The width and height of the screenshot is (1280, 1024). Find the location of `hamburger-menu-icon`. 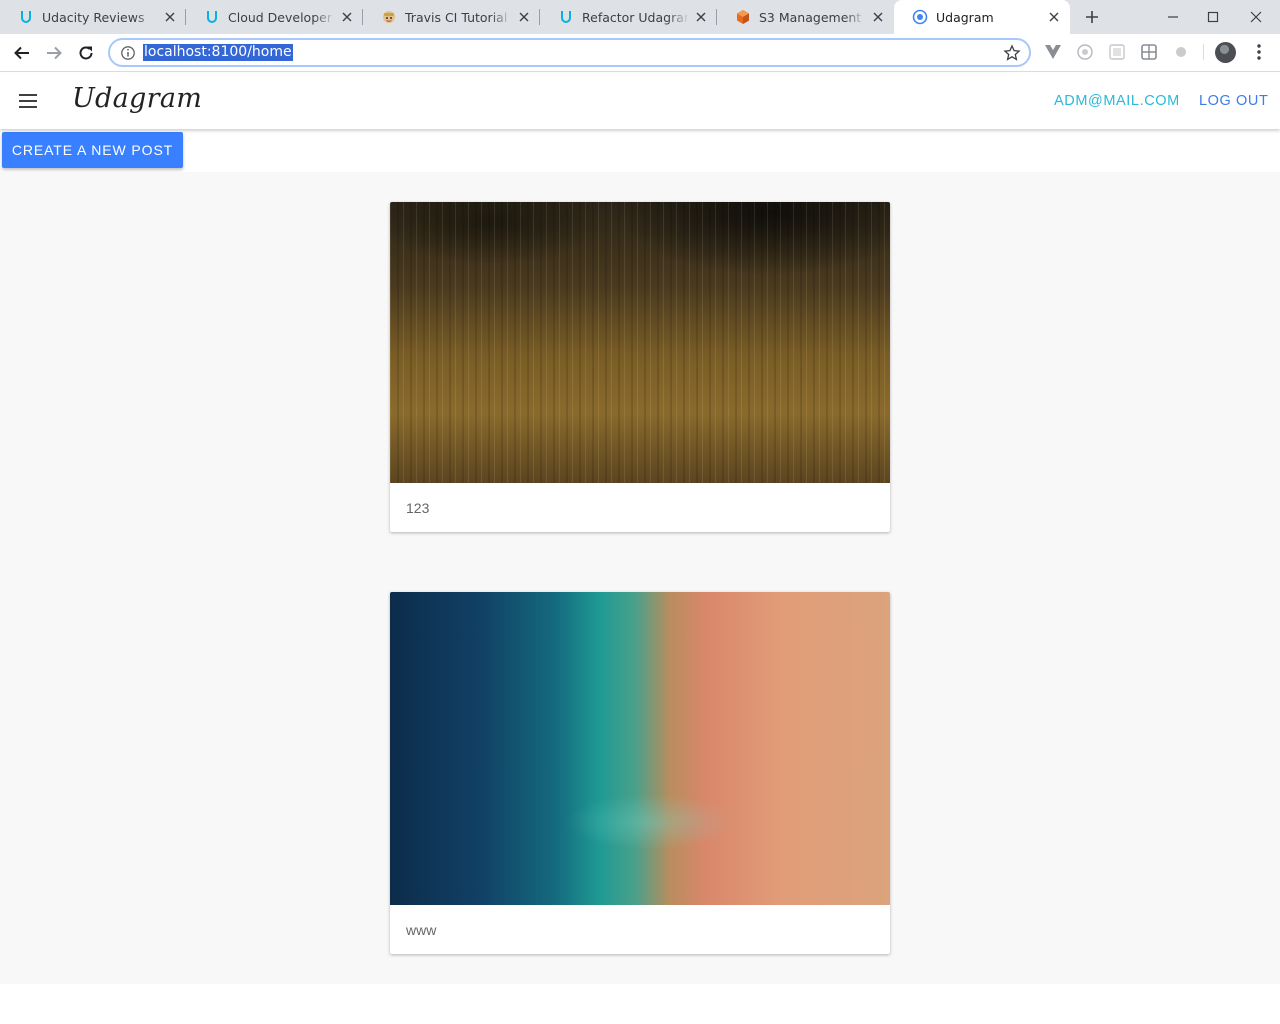

hamburger-menu-icon is located at coordinates (28, 101).